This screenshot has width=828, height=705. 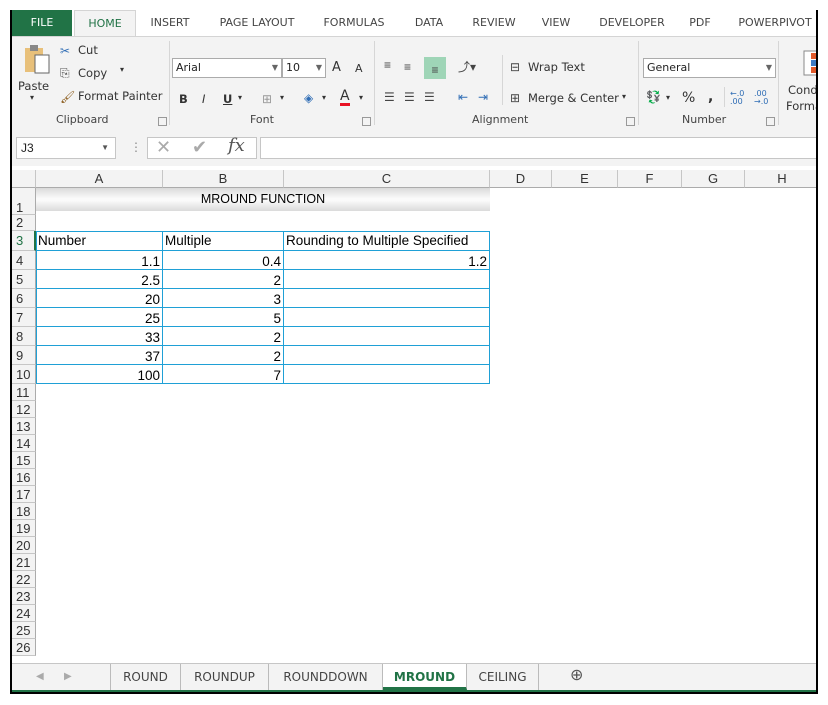 I want to click on cancel-icon: ✕, so click(x=163, y=147).